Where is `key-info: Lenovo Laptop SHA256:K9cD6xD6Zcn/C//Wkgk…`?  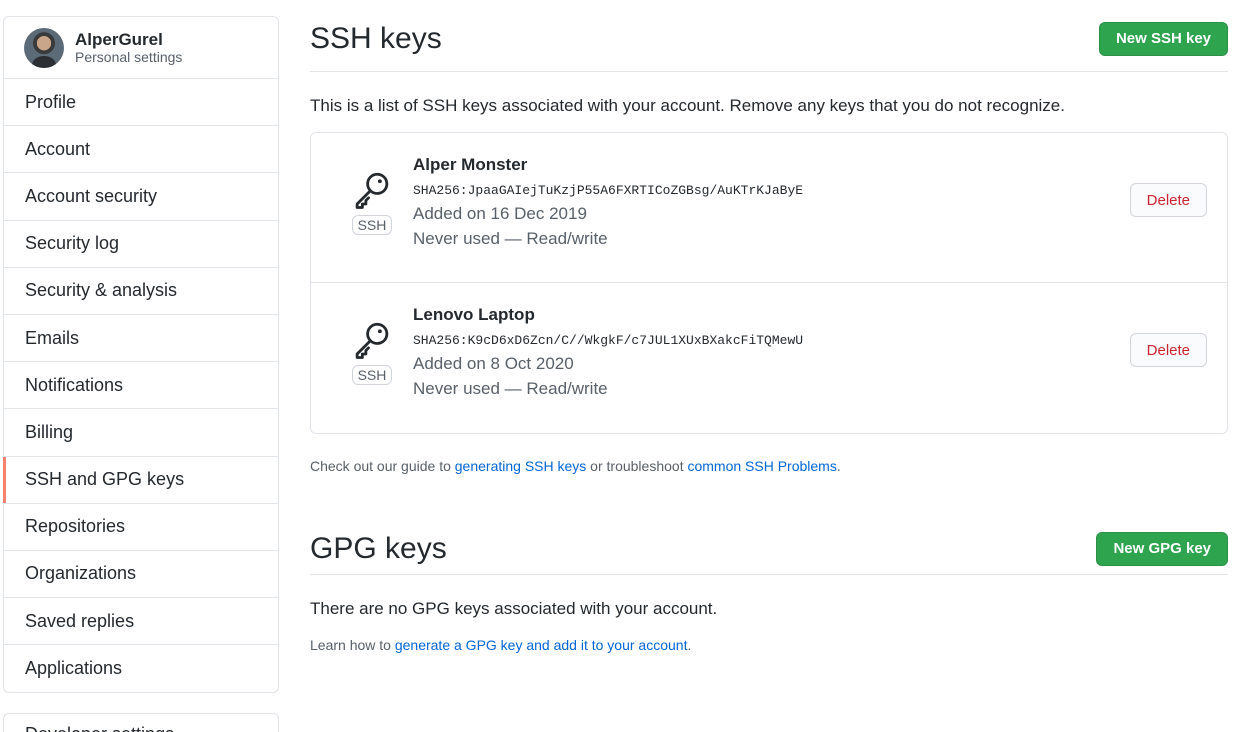
key-info: Lenovo Laptop SHA256:K9cD6xD6Zcn/C//Wkgk… is located at coordinates (608, 352).